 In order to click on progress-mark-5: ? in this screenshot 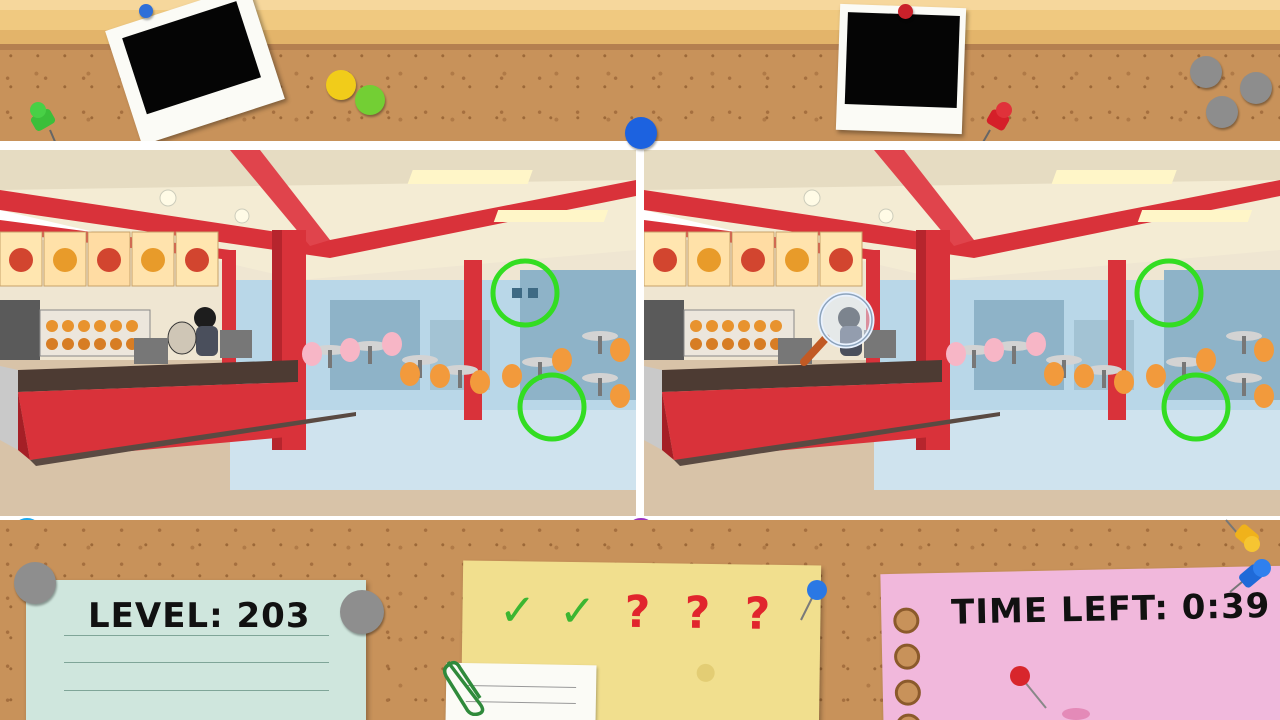, I will do `click(757, 614)`.